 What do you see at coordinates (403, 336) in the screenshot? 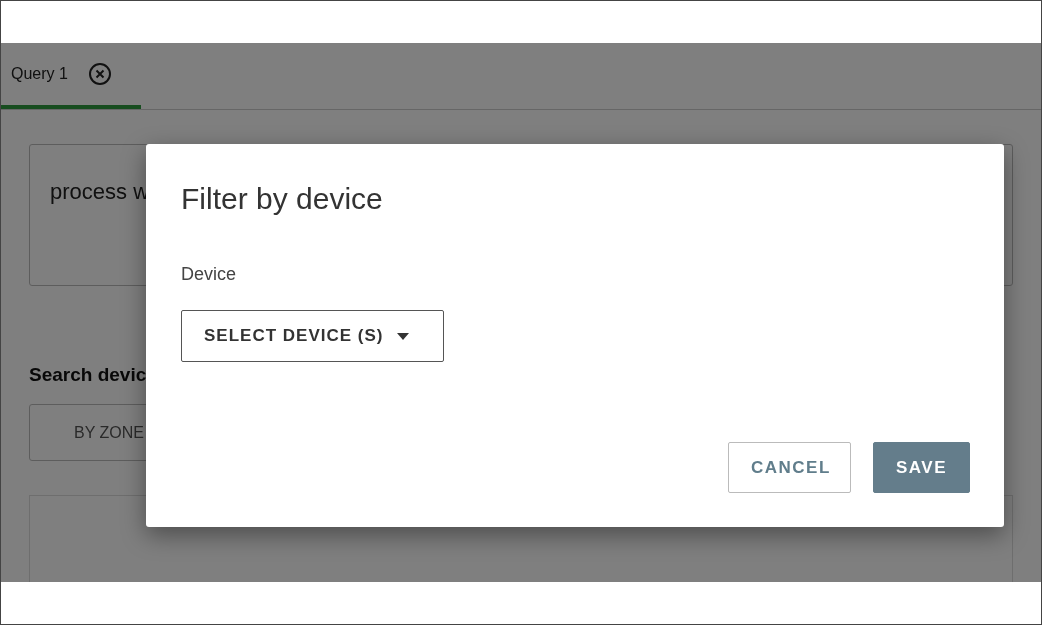
I see `caret-icon` at bounding box center [403, 336].